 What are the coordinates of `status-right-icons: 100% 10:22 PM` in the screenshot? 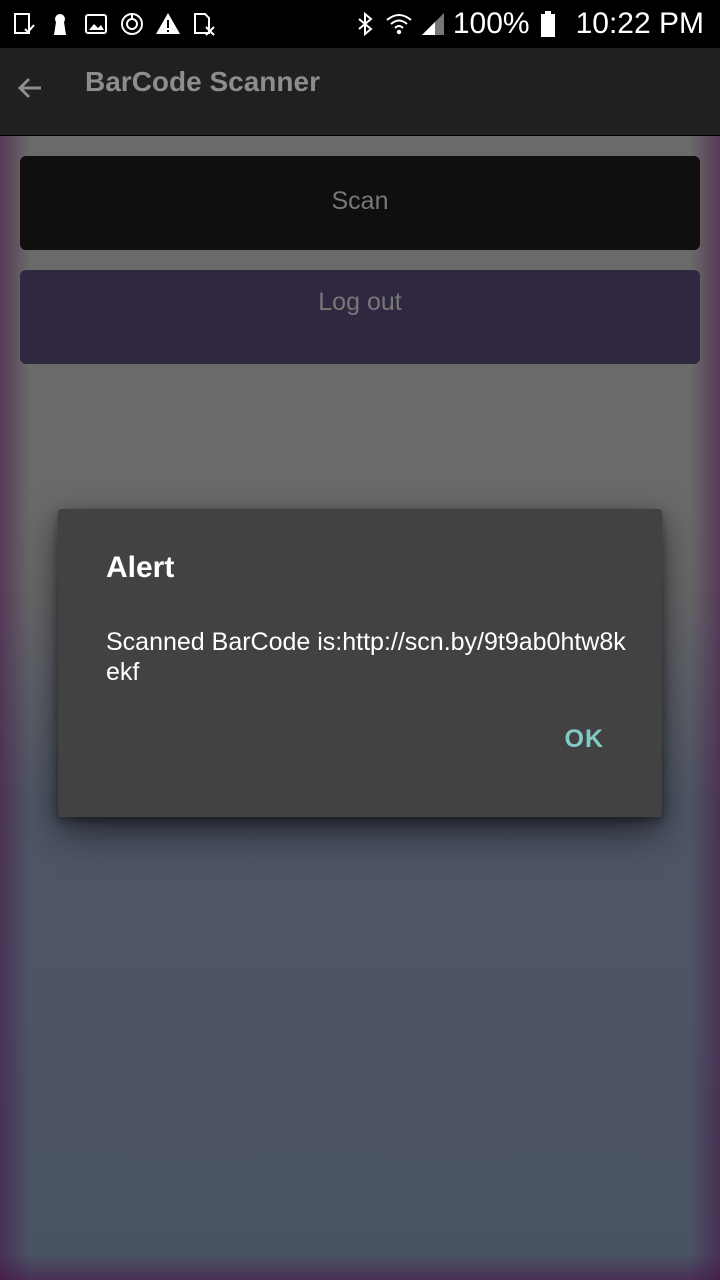 It's located at (524, 24).